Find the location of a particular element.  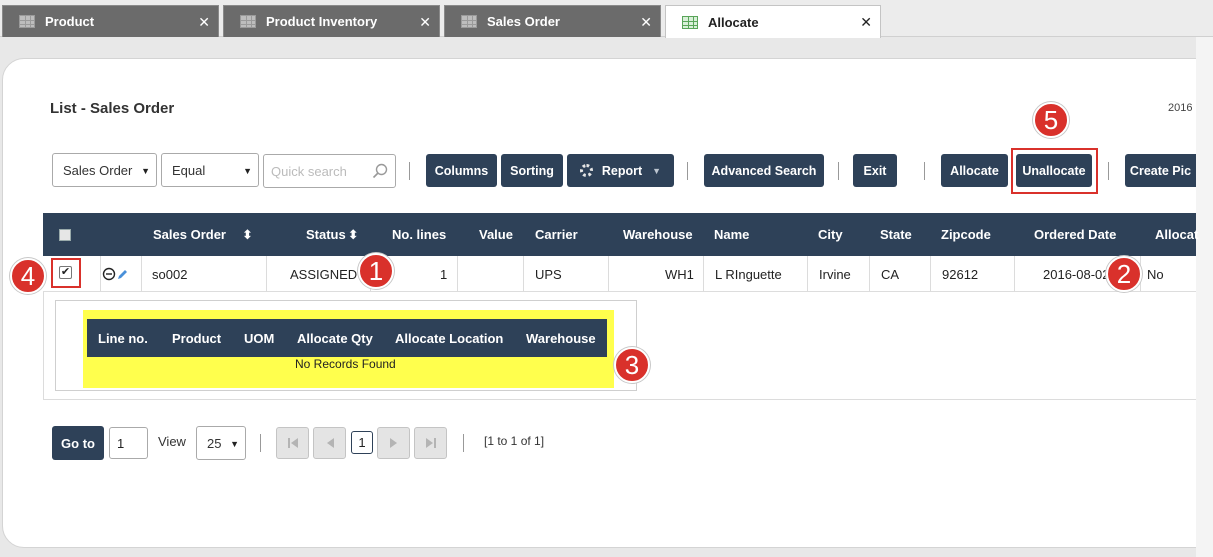

col-zipcode: Zipcode is located at coordinates (966, 234).